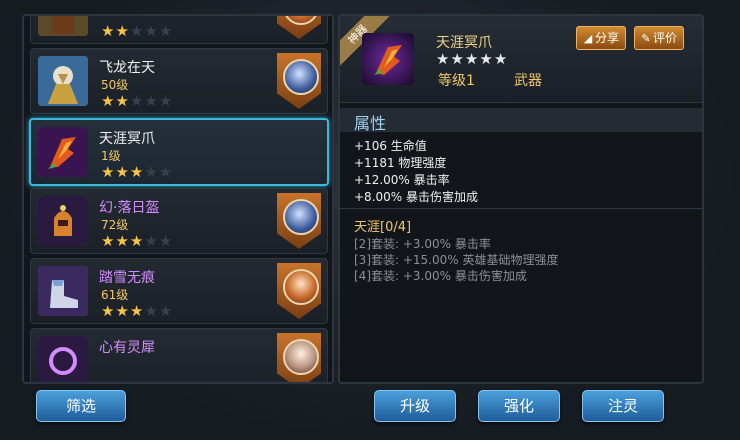 This screenshot has width=740, height=440. What do you see at coordinates (415, 406) in the screenshot?
I see `upgrade-button: 升级` at bounding box center [415, 406].